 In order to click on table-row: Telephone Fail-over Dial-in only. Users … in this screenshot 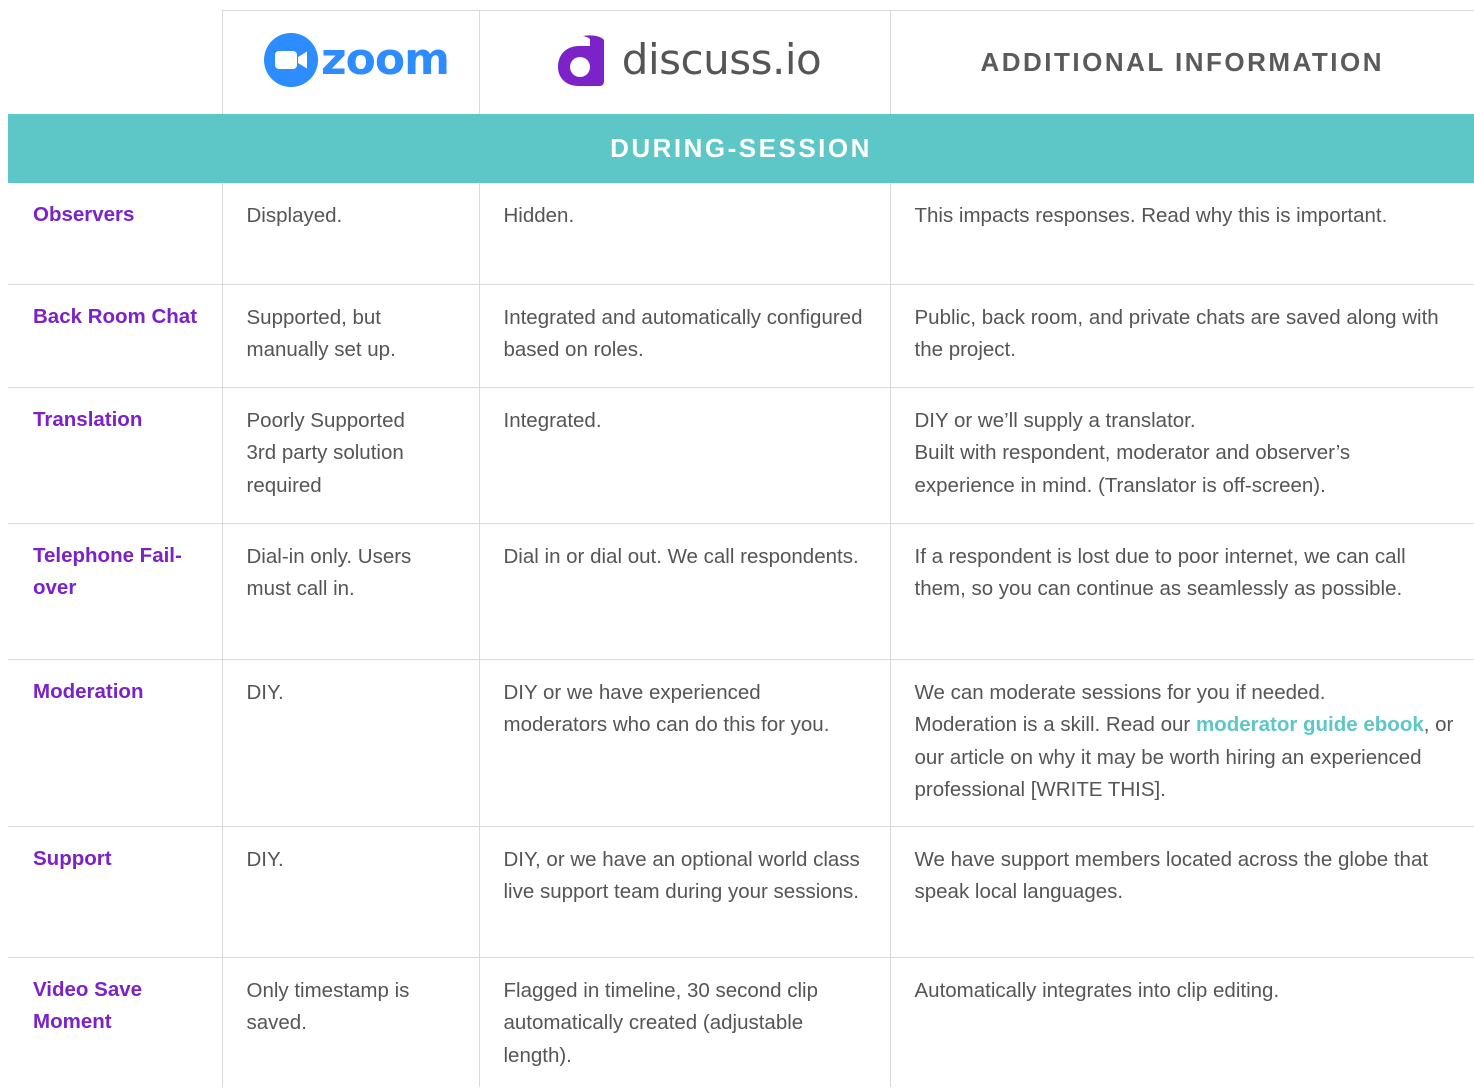, I will do `click(741, 591)`.